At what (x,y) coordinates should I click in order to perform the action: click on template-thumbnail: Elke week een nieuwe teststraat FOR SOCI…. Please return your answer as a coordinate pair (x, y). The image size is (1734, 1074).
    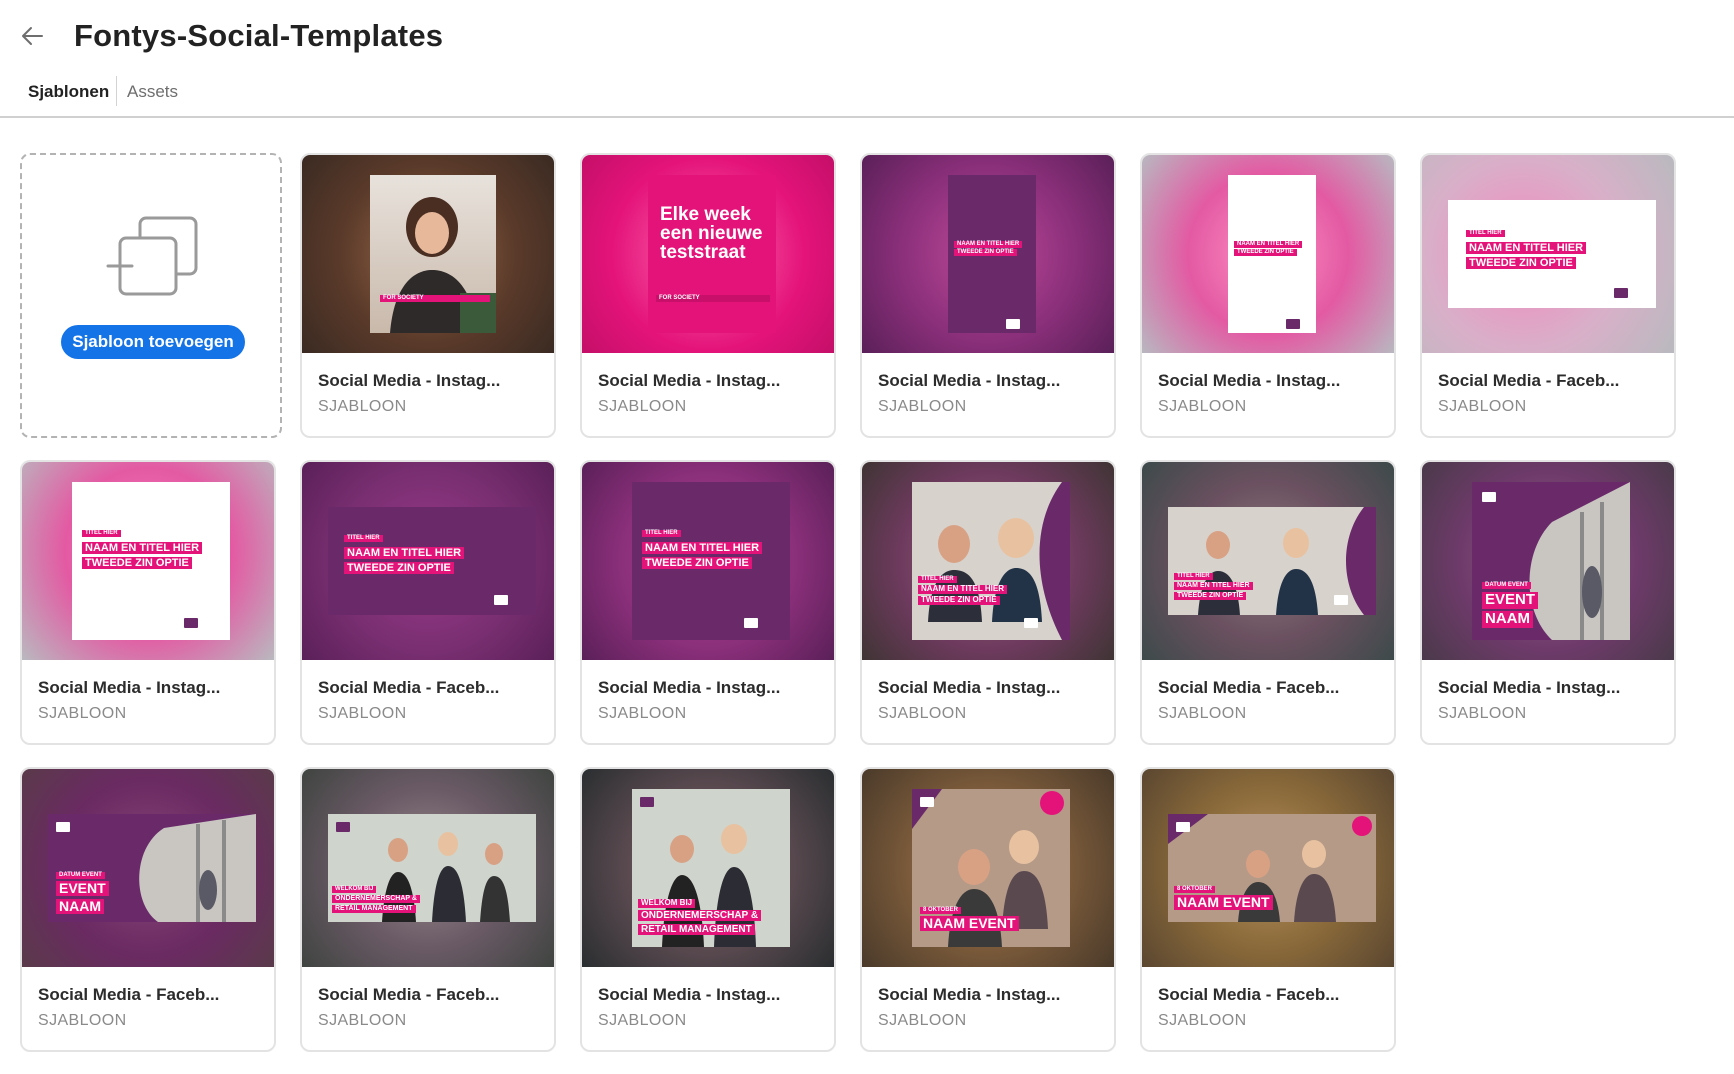
    Looking at the image, I should click on (708, 254).